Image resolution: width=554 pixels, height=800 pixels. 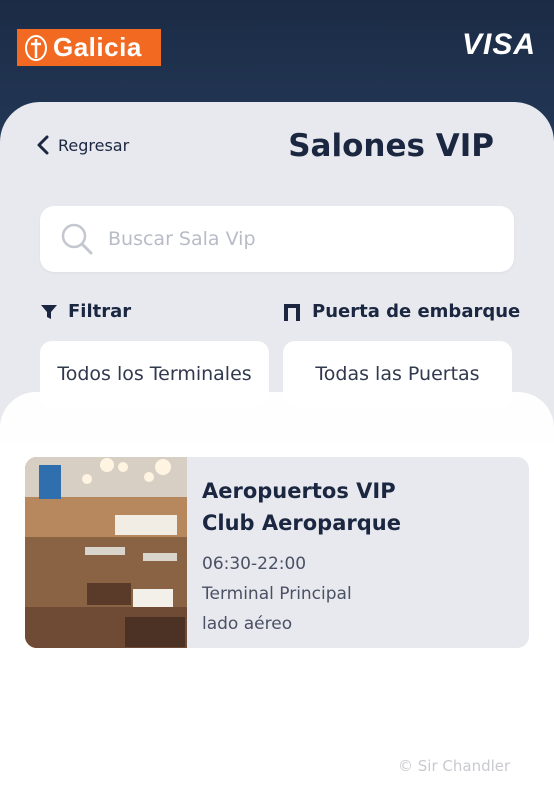 What do you see at coordinates (299, 491) in the screenshot?
I see `lounge-name-line1: Aeropuertos VIP` at bounding box center [299, 491].